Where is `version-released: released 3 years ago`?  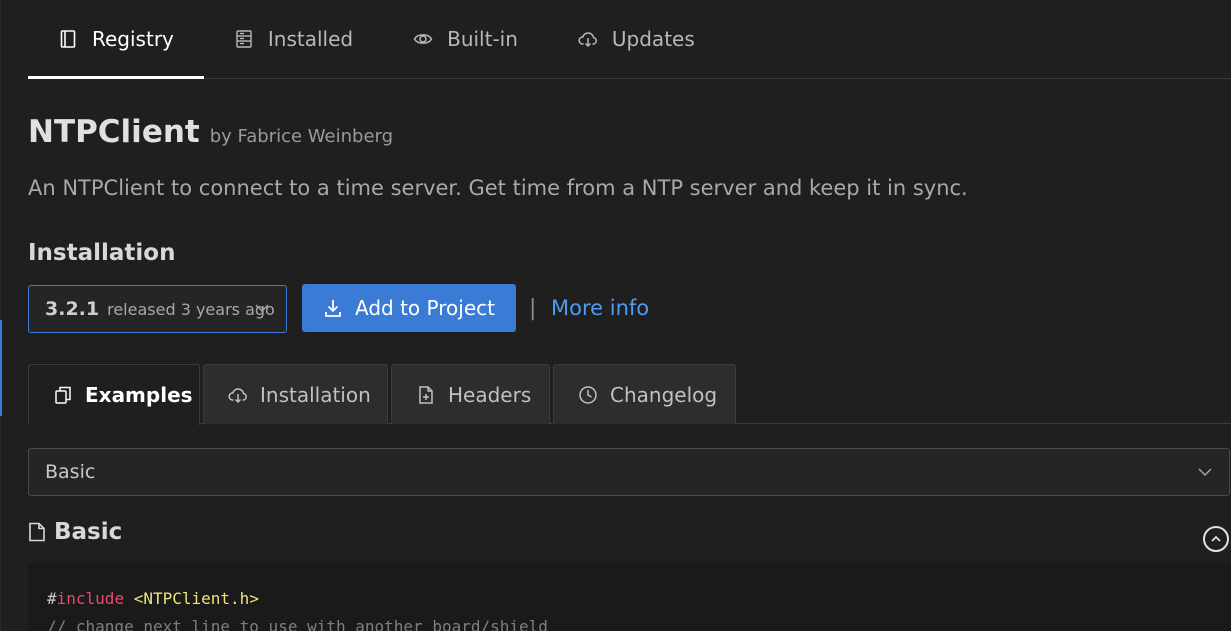 version-released: released 3 years ago is located at coordinates (191, 309).